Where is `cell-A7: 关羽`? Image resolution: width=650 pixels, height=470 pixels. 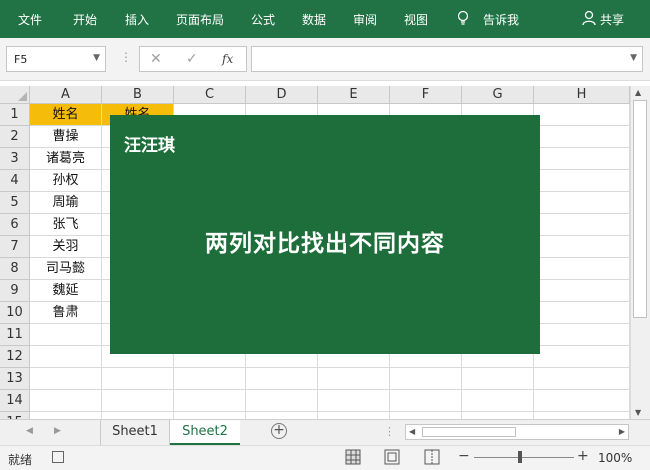
cell-A7: 关羽 is located at coordinates (66, 247).